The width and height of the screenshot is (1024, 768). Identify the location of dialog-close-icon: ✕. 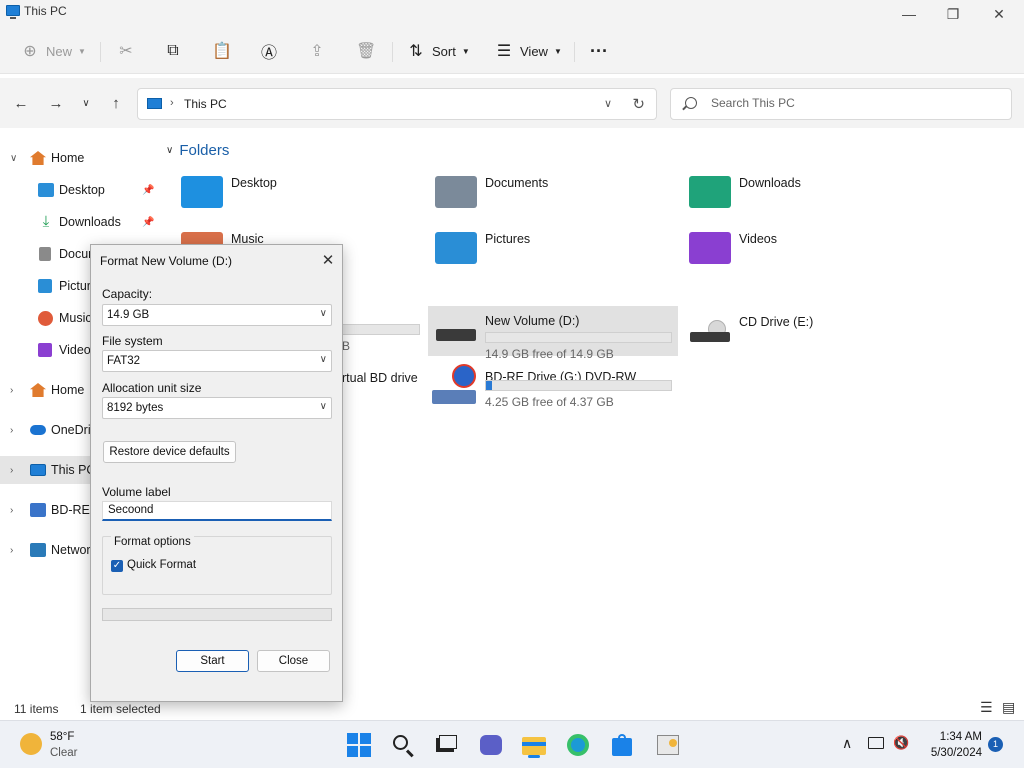
(328, 260).